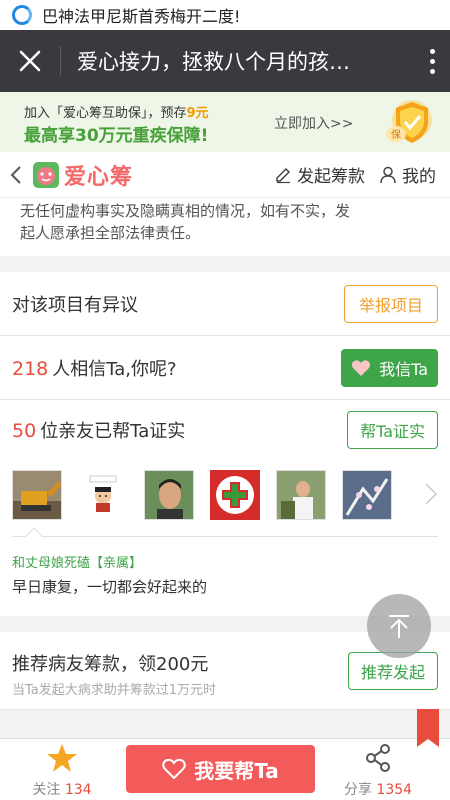 This screenshot has width=450, height=800. What do you see at coordinates (236, 770) in the screenshot?
I see `help-label: 我要帮Ta` at bounding box center [236, 770].